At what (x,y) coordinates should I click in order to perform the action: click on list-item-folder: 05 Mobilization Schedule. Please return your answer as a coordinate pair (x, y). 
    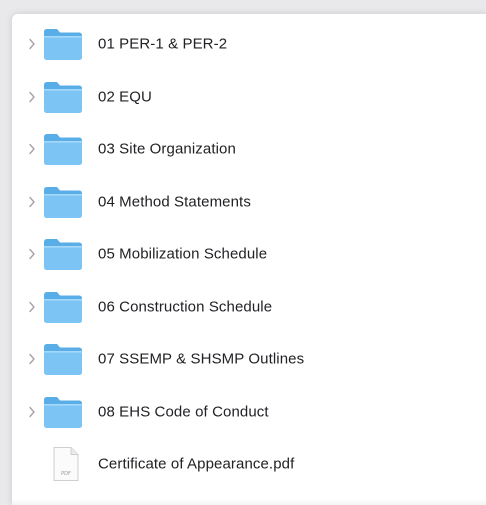
    Looking at the image, I should click on (249, 254).